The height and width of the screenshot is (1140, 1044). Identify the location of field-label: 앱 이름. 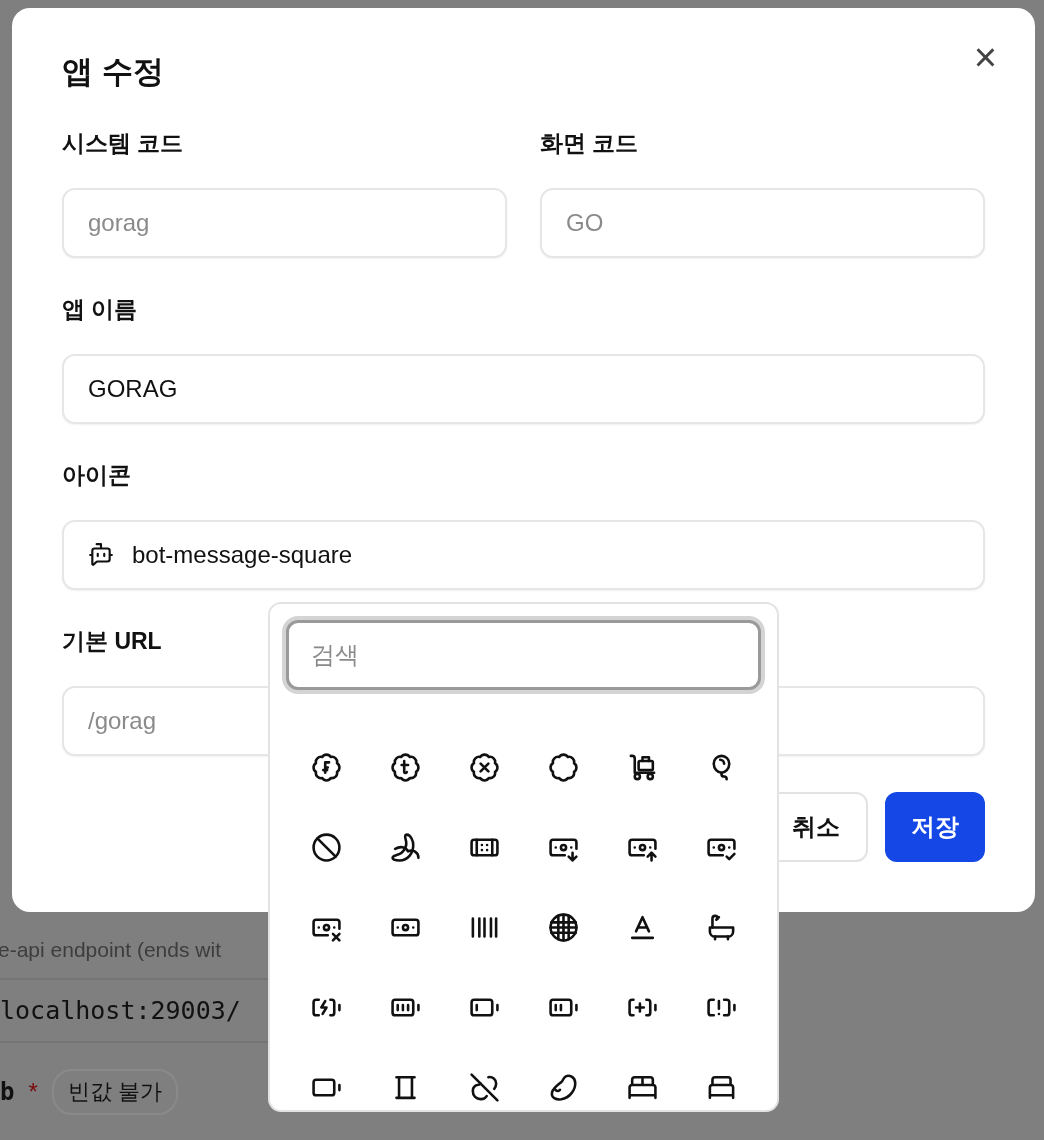
(100, 309).